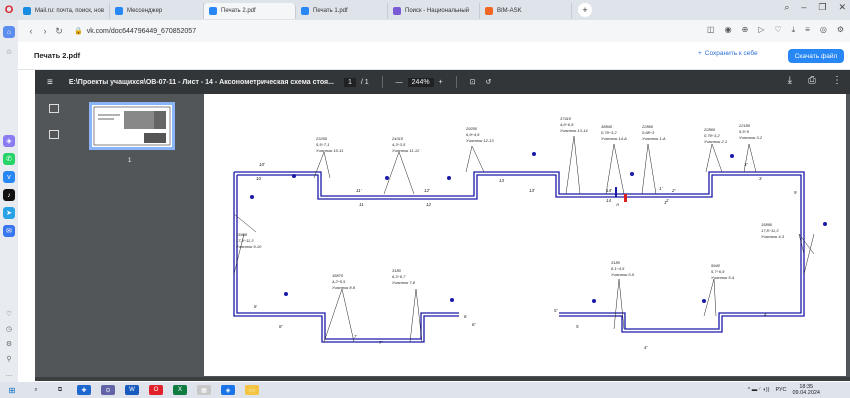  I want to click on bim-icon, so click(489, 11).